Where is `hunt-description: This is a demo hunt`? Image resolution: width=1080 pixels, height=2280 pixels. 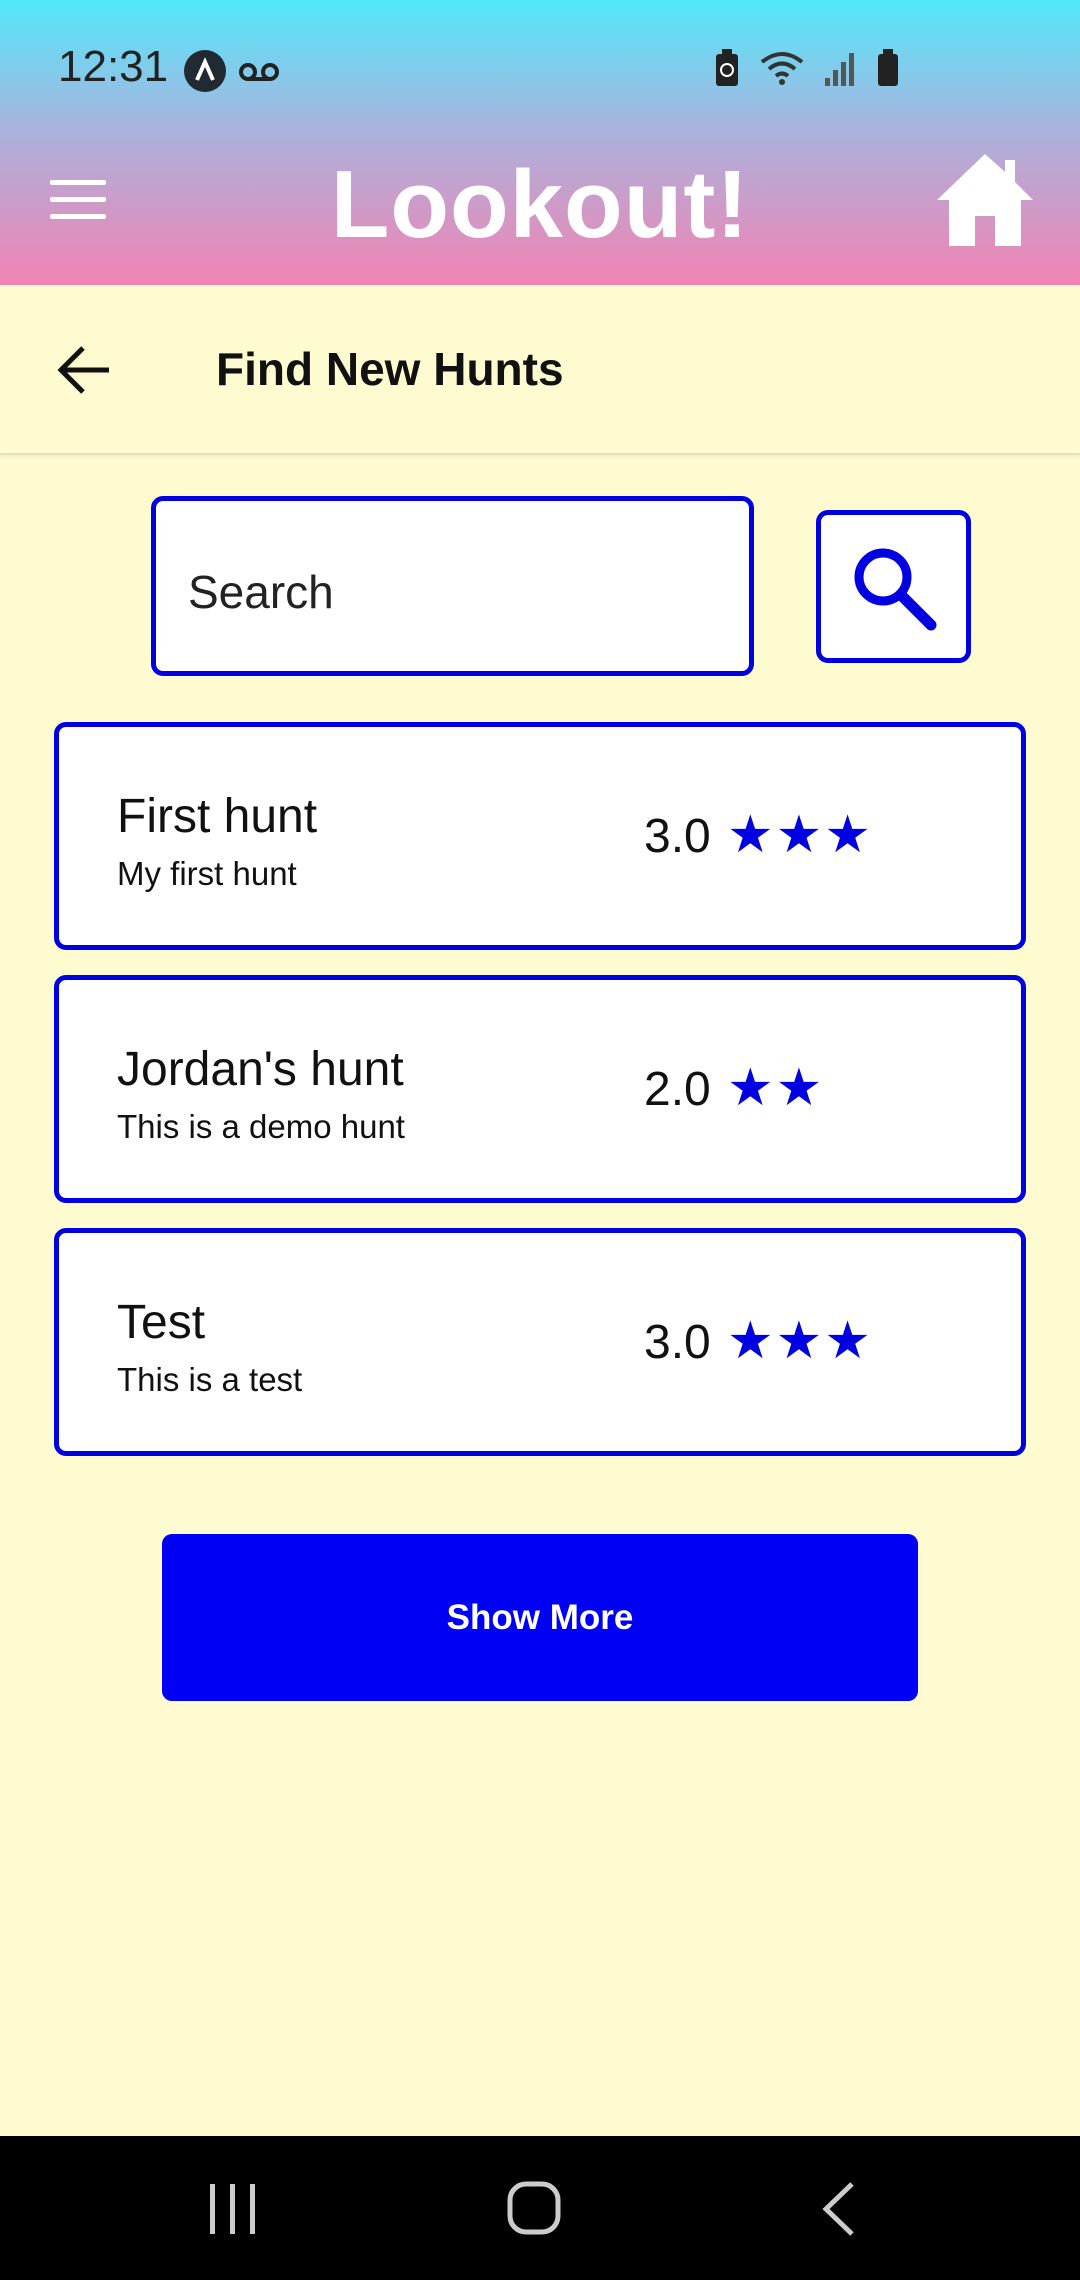 hunt-description: This is a demo hunt is located at coordinates (261, 1126).